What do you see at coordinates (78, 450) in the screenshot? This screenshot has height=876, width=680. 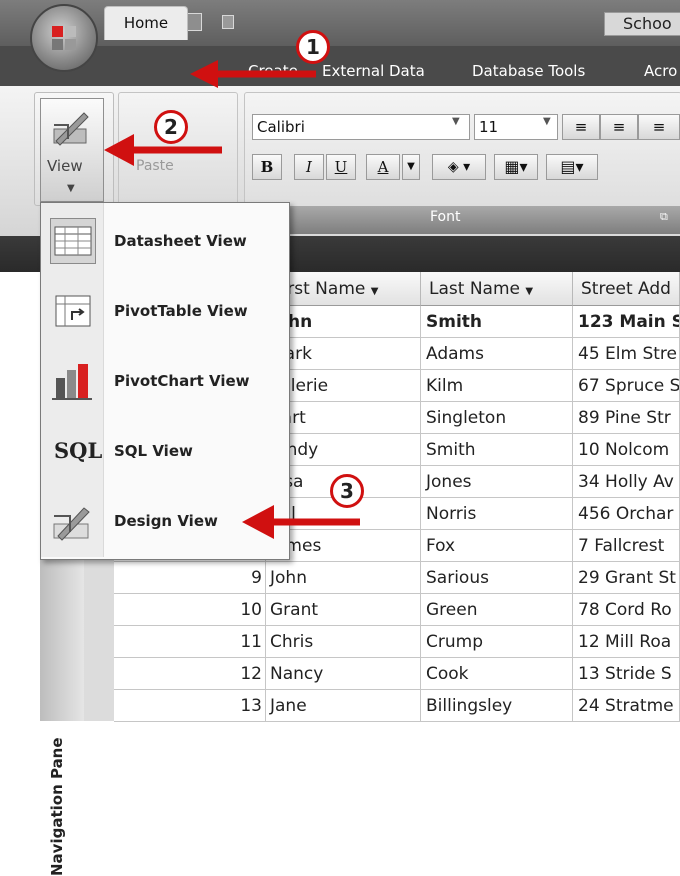 I see `sql-icon: SQL` at bounding box center [78, 450].